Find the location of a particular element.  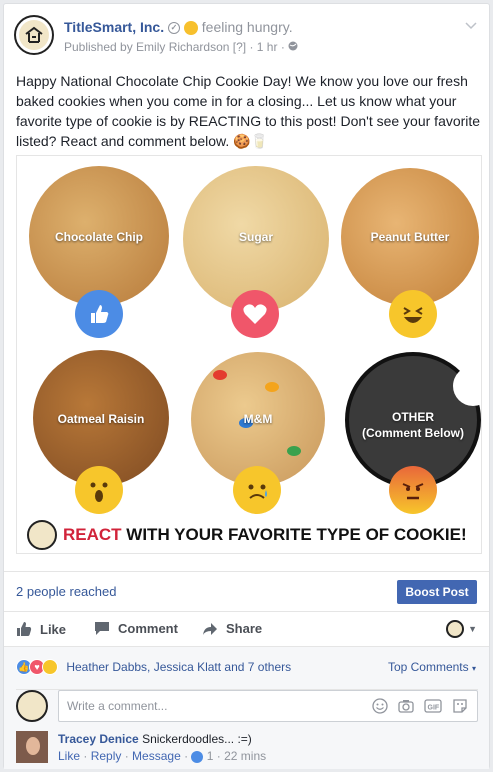

thumbs-up-icon is located at coordinates (24, 629).